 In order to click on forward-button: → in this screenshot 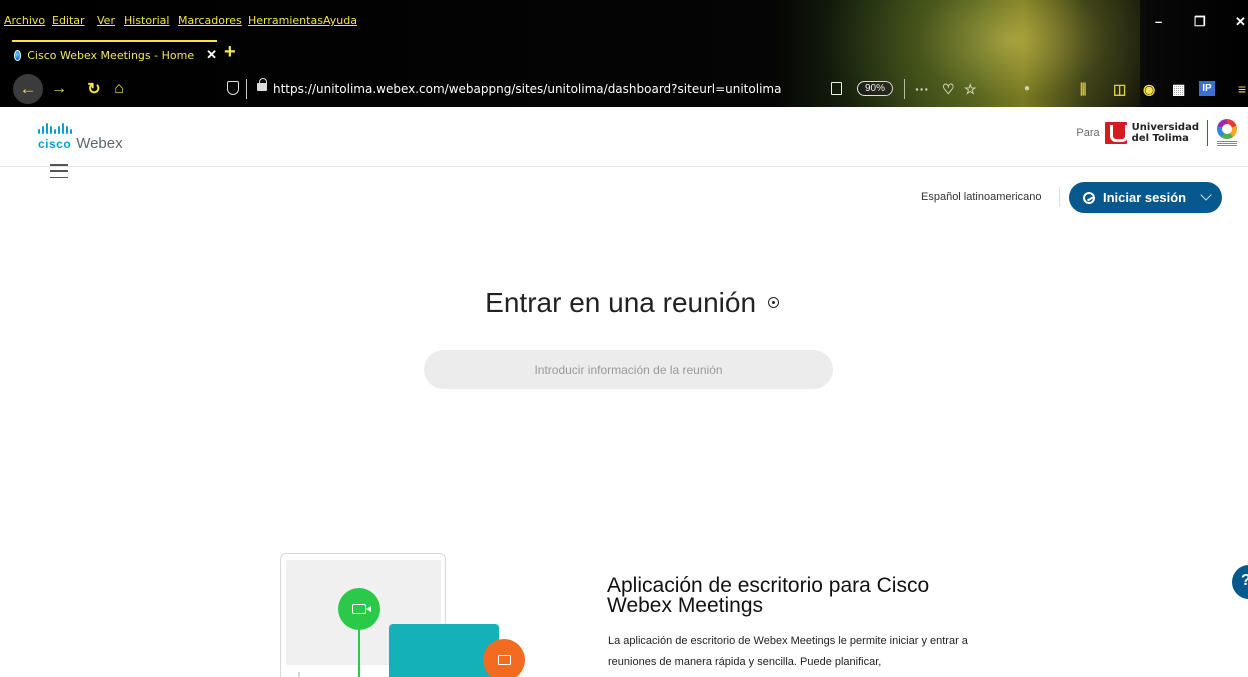, I will do `click(59, 89)`.